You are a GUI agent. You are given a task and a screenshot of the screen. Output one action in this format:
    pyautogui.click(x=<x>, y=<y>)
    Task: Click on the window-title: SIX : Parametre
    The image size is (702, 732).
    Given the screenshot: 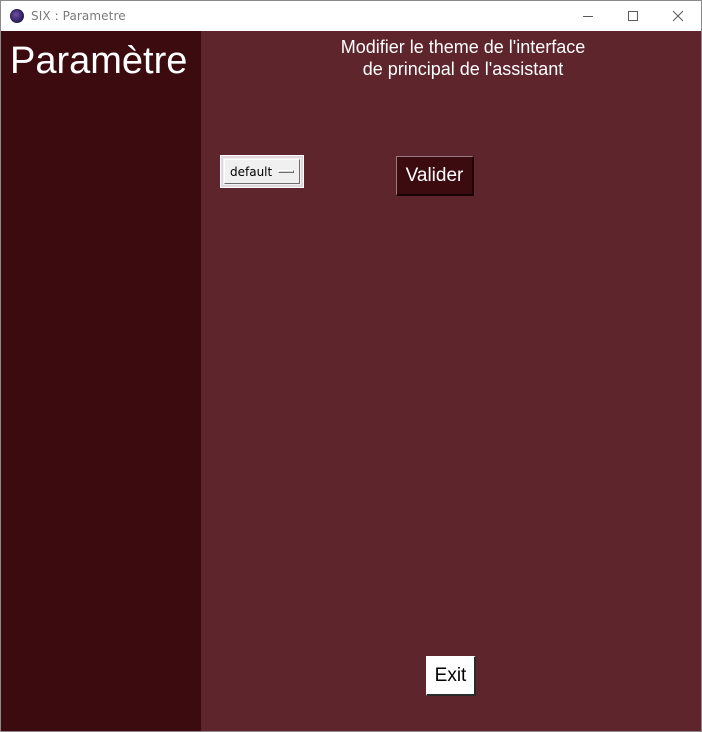 What is the action you would take?
    pyautogui.click(x=78, y=16)
    